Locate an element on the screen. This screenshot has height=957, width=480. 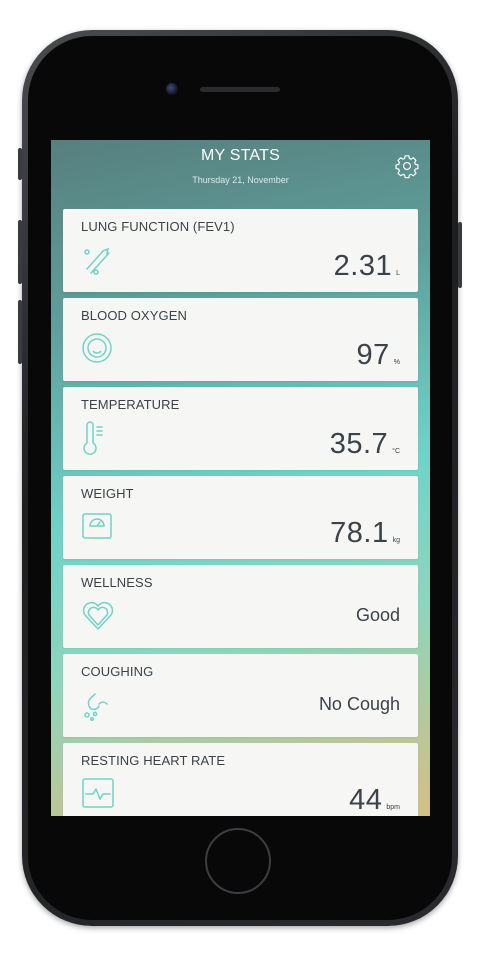
stat-value: 44 is located at coordinates (366, 800).